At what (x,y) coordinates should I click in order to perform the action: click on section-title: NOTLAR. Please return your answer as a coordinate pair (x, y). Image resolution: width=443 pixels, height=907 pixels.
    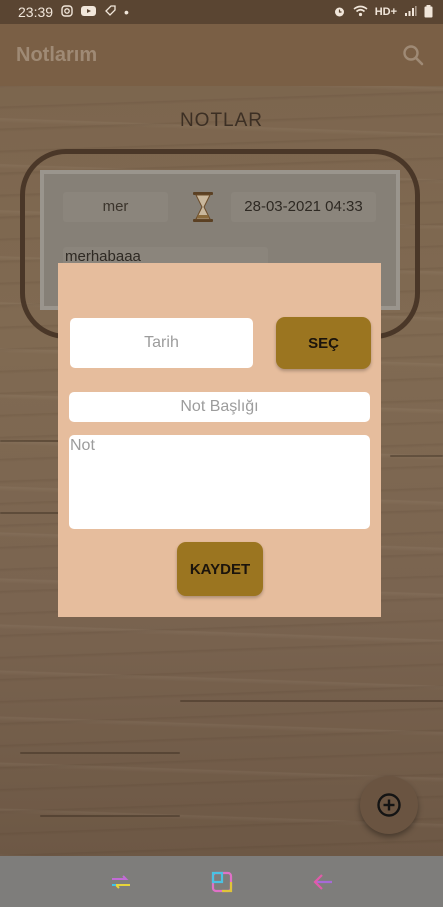
    Looking at the image, I should click on (221, 120).